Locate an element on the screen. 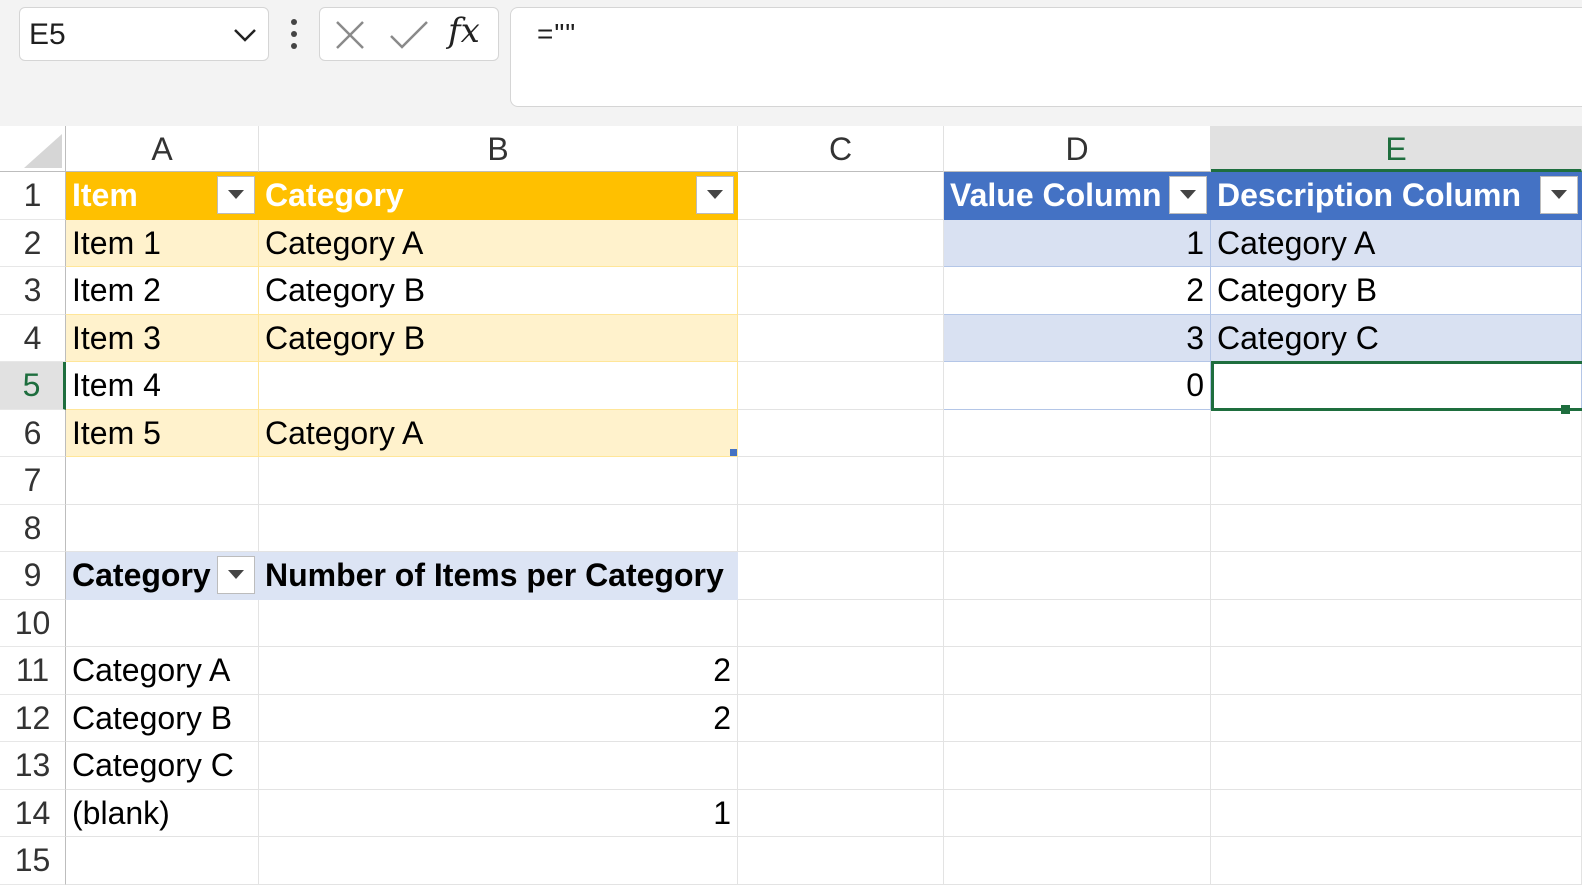 Image resolution: width=1582 pixels, height=895 pixels. table2-cell: Category B is located at coordinates (1396, 291).